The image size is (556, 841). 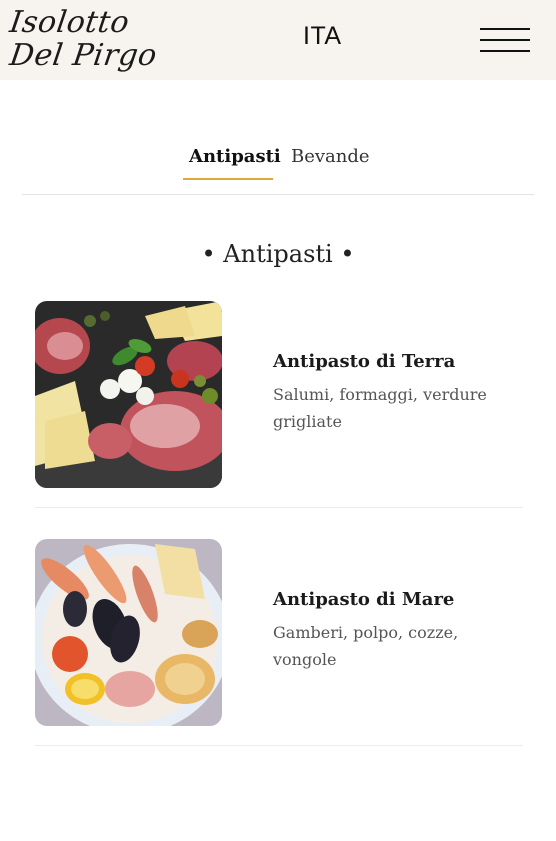 I want to click on item-name: Antipasto di Terra, so click(x=364, y=361).